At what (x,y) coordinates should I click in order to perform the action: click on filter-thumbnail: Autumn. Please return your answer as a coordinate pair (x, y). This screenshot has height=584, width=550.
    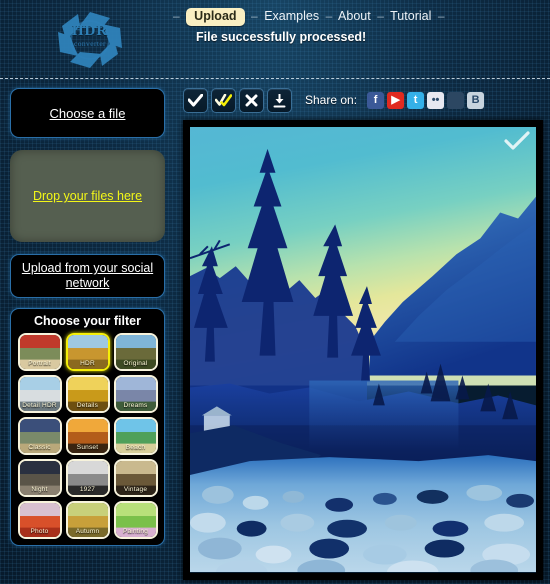
    Looking at the image, I should click on (87, 520).